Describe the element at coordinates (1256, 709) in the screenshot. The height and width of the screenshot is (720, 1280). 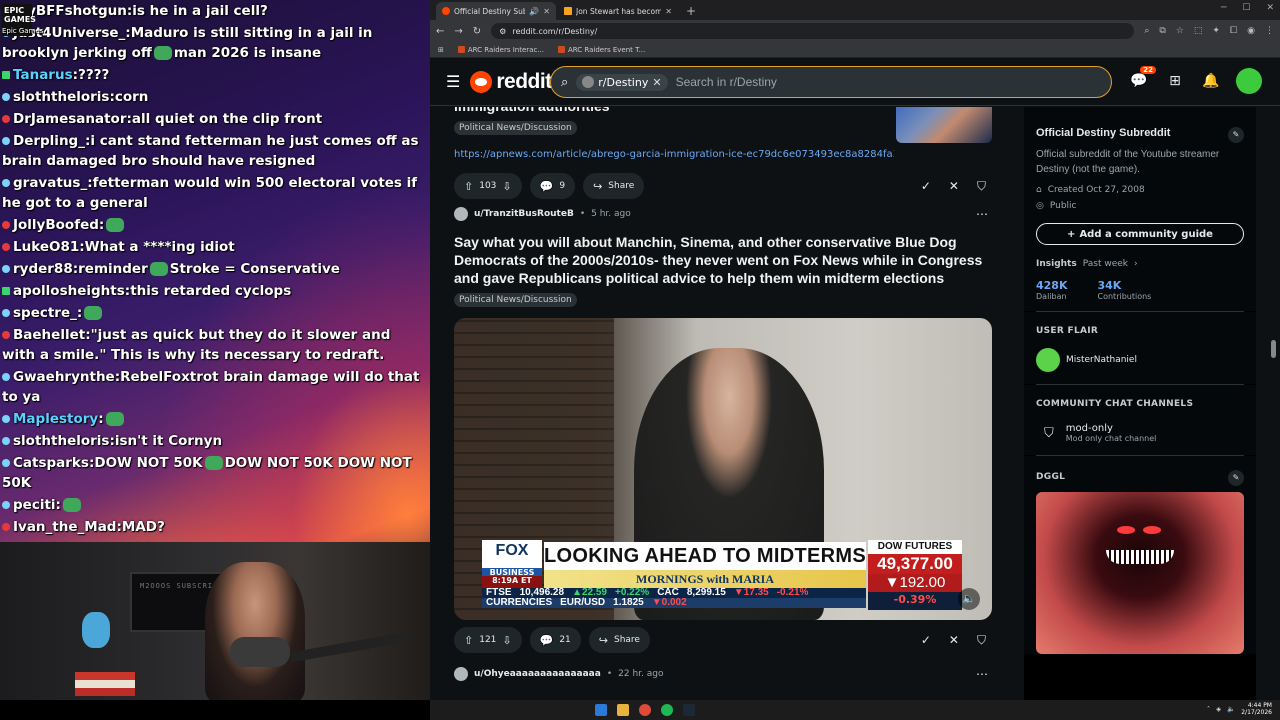
I see `clock: 4:44 PM 2/17/2026` at that location.